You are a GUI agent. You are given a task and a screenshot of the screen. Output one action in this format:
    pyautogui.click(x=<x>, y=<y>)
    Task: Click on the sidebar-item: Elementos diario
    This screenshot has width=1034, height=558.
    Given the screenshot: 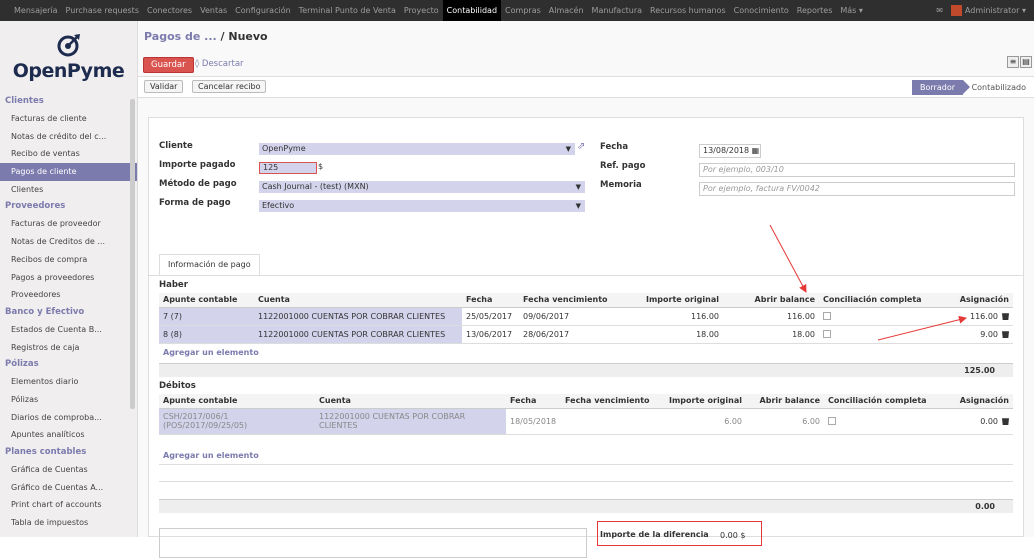 What is the action you would take?
    pyautogui.click(x=68, y=382)
    